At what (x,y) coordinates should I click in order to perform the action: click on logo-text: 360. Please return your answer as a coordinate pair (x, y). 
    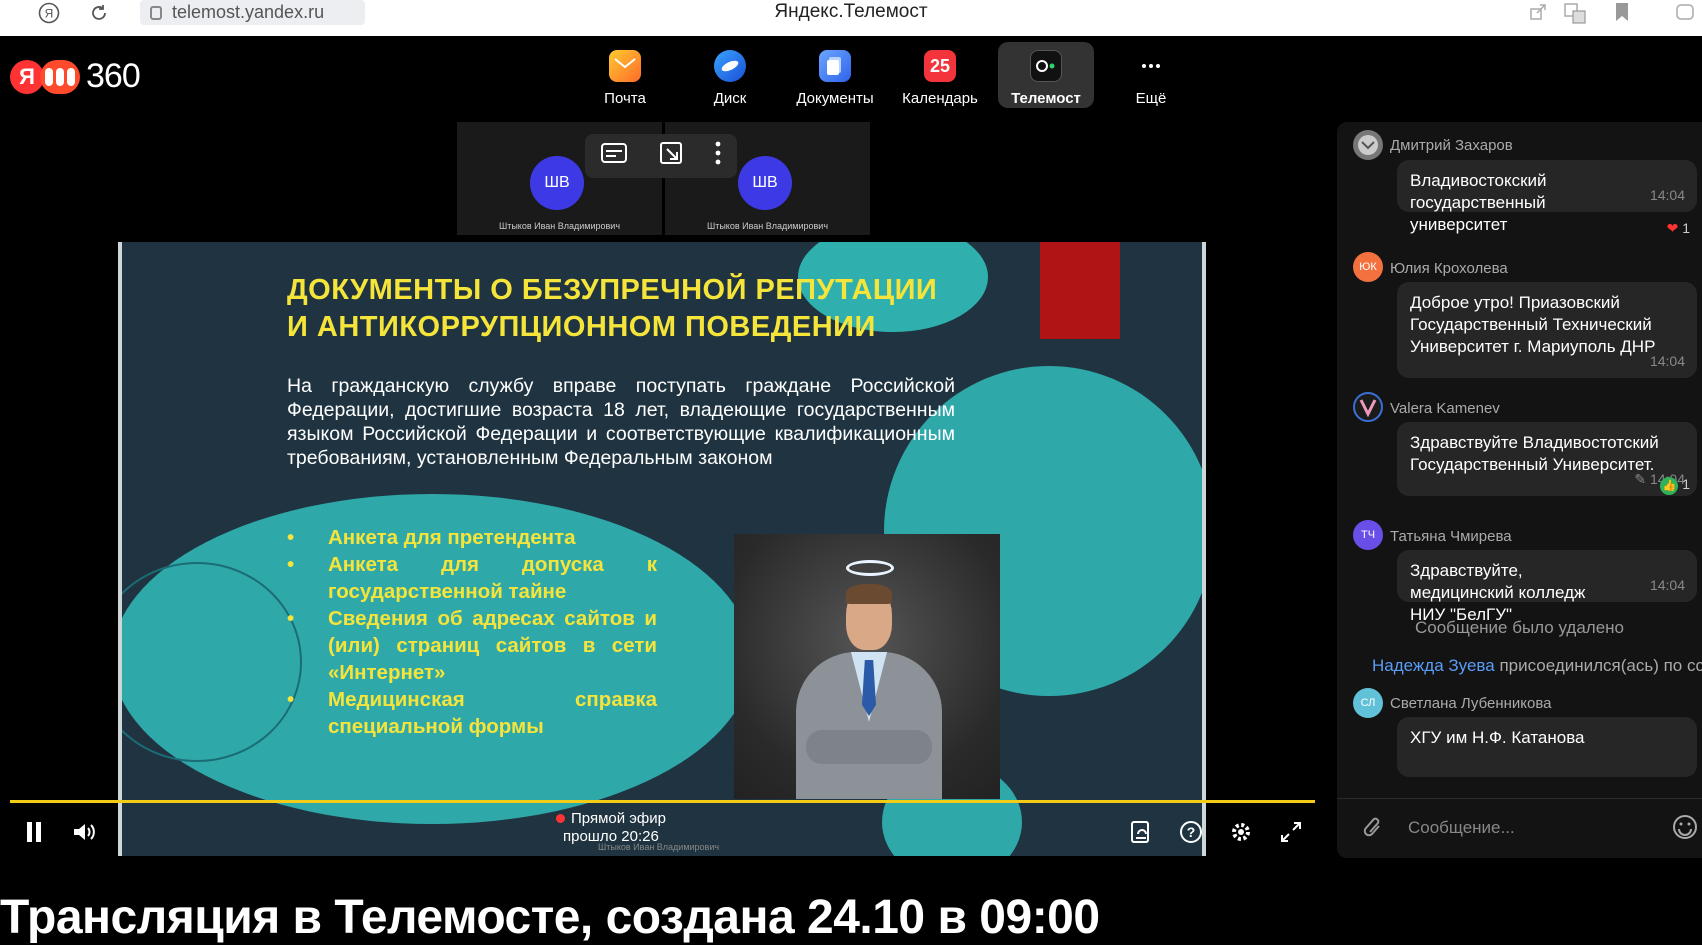
    Looking at the image, I should click on (113, 76).